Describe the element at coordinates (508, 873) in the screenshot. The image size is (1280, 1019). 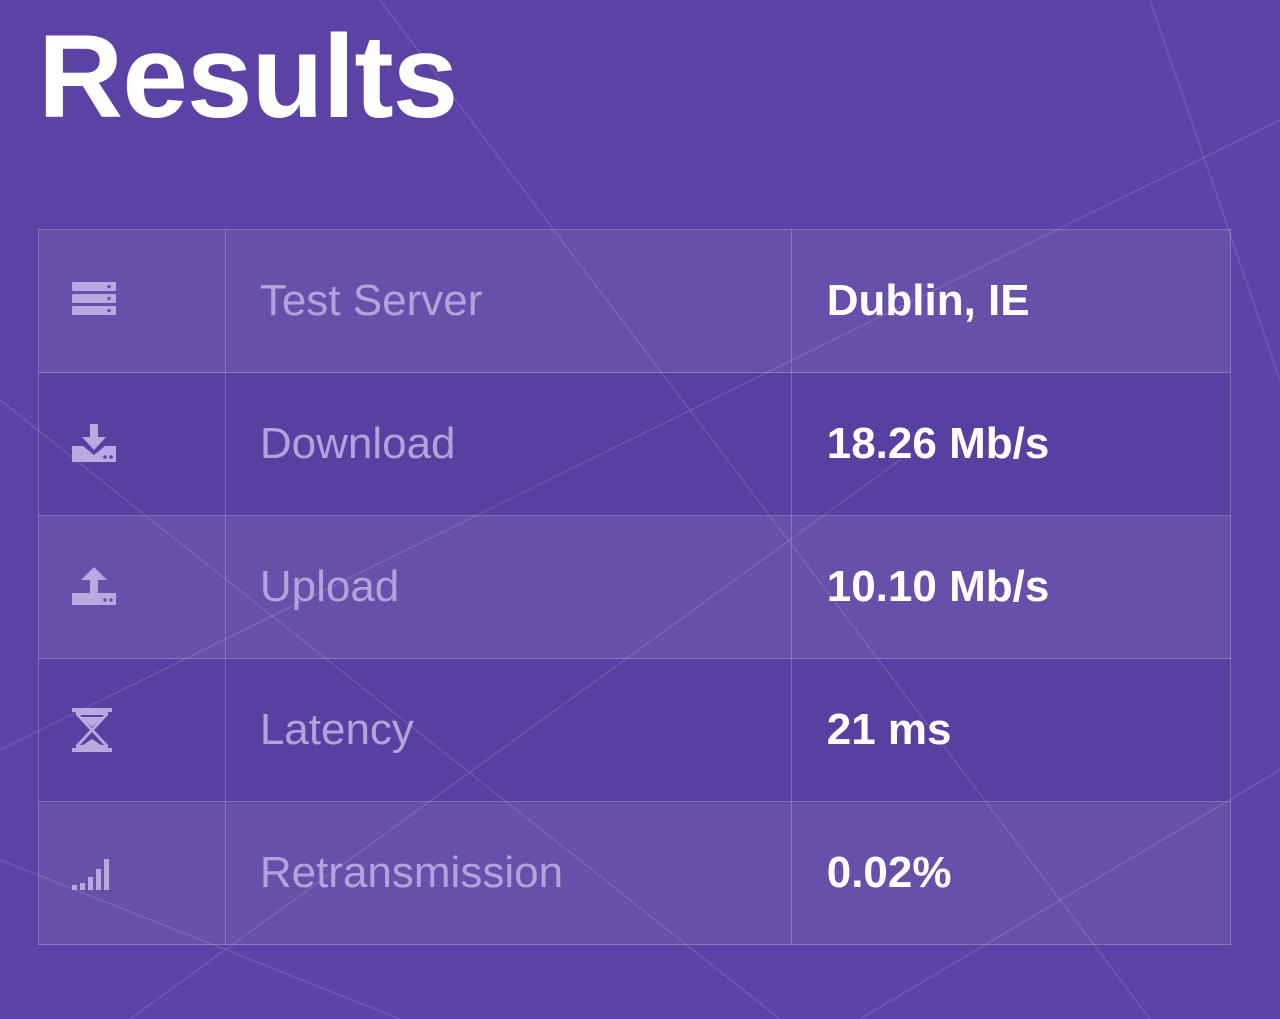
I see `metric-label: Retransmission` at that location.